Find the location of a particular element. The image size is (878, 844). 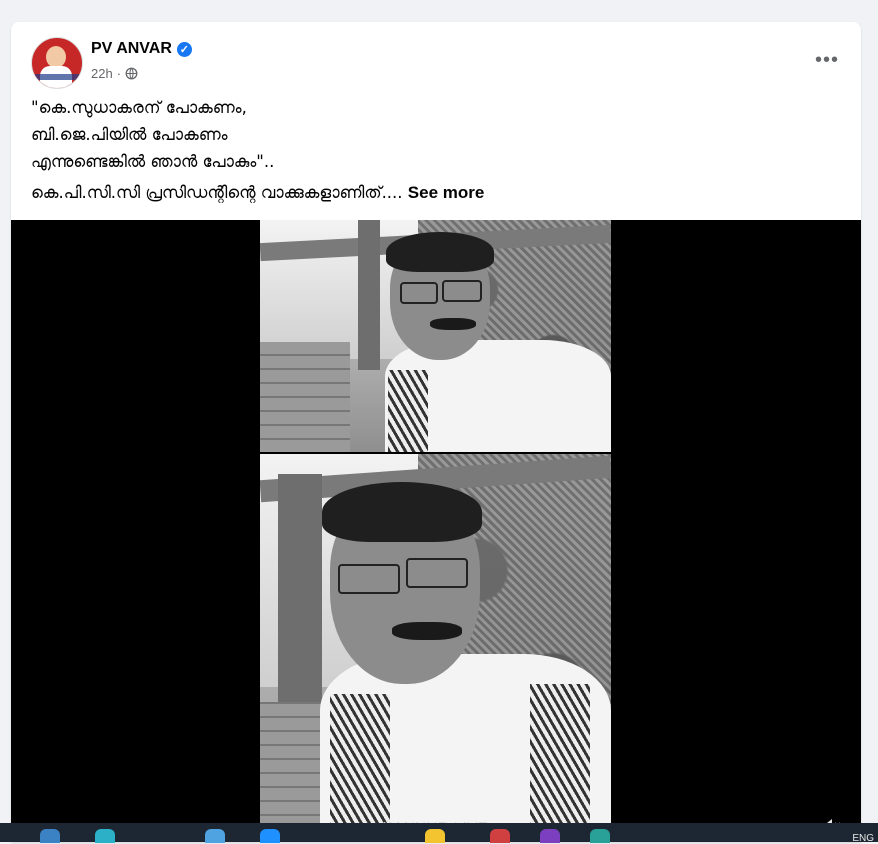

verified-badge-icon: ✓ is located at coordinates (184, 49).